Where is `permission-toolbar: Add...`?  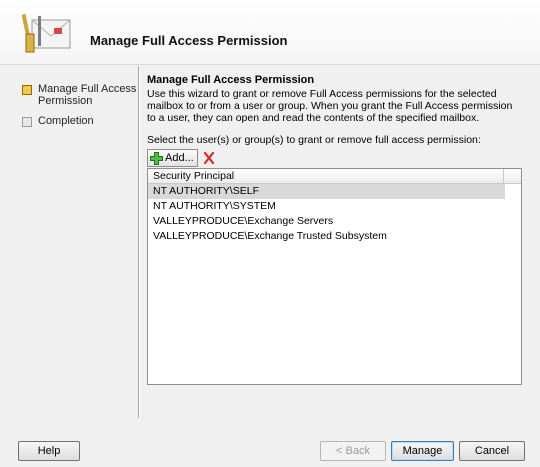 permission-toolbar: Add... is located at coordinates (181, 158).